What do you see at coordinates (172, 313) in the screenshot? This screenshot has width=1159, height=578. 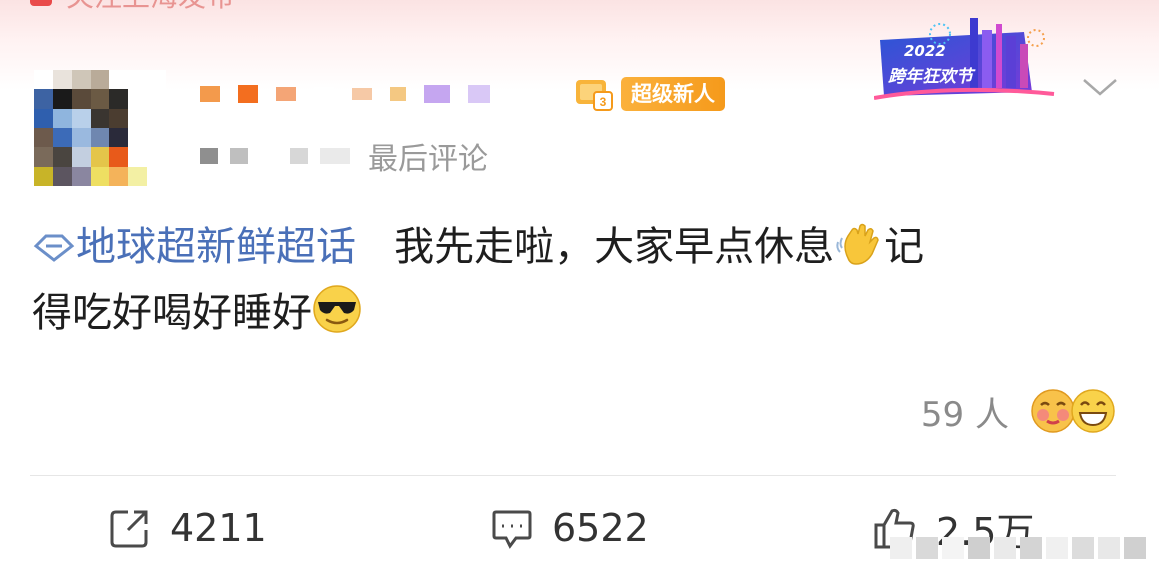 I see `post-text-line2b: 得吃好喝好睡好` at bounding box center [172, 313].